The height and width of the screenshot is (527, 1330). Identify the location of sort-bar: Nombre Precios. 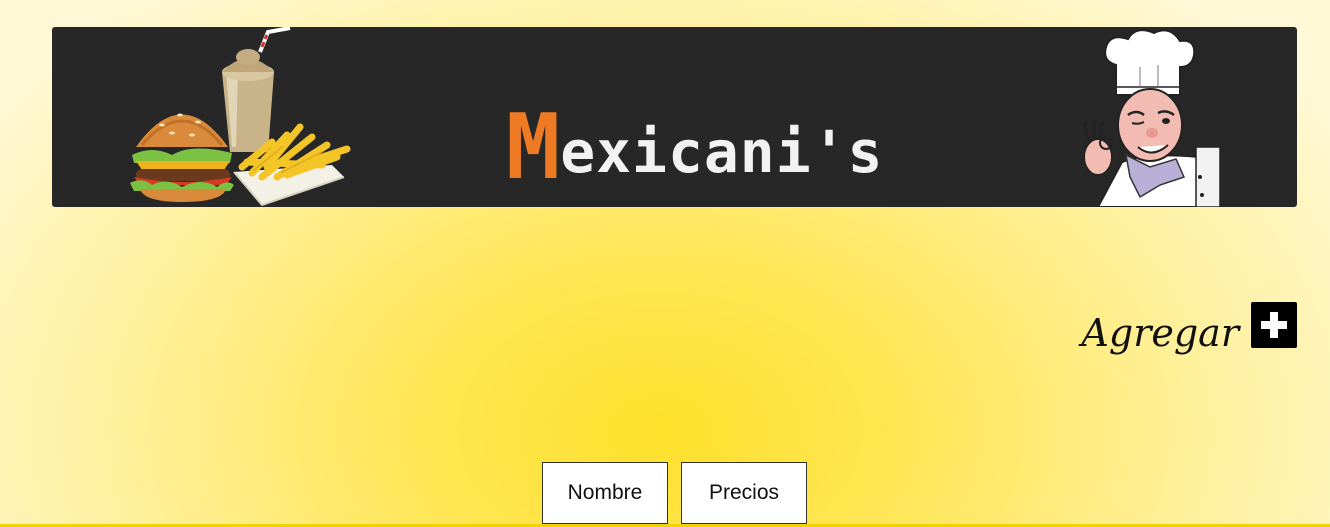
(665, 494).